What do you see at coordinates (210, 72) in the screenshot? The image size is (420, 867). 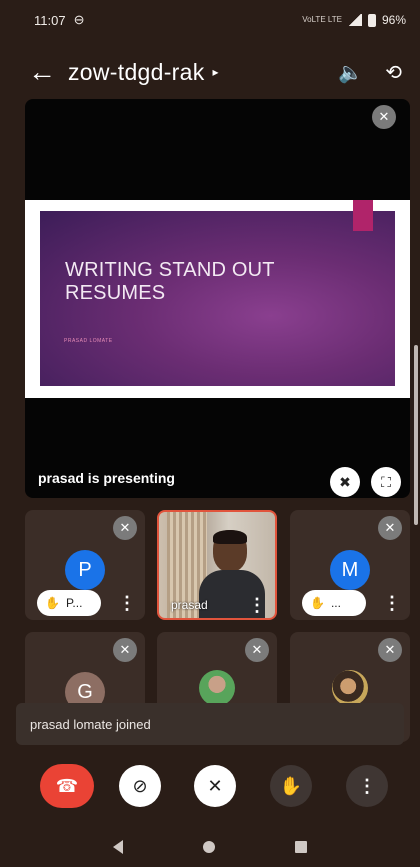 I see `meeting-header: ← zow-tdgd-rak ▸ 🔈 ⟲` at bounding box center [210, 72].